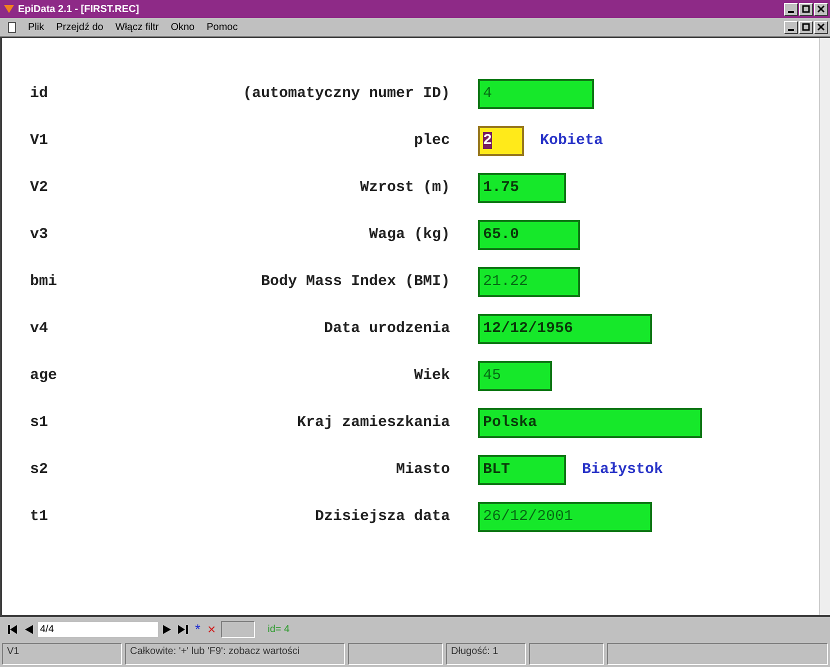 The height and width of the screenshot is (667, 830). What do you see at coordinates (501, 141) in the screenshot?
I see `input-field: 2` at bounding box center [501, 141].